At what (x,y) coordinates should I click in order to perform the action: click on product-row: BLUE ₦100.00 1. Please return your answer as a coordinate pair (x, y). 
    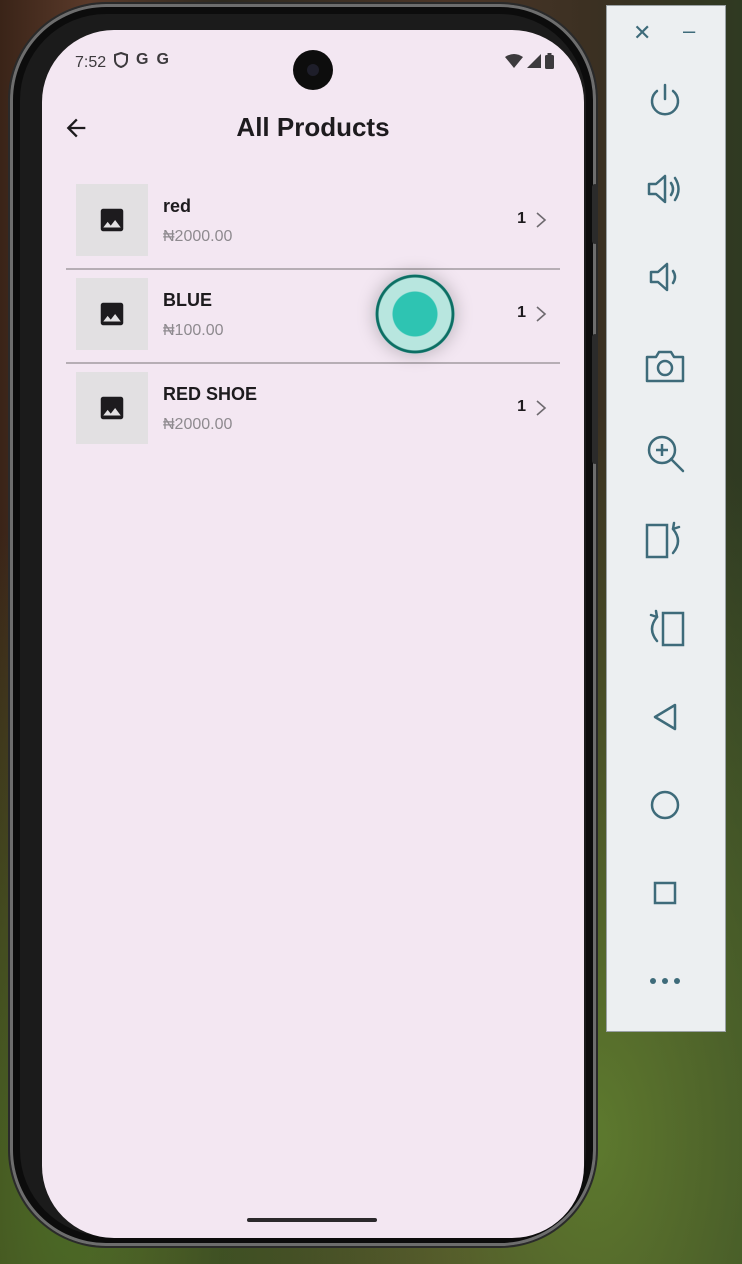
    Looking at the image, I should click on (313, 317).